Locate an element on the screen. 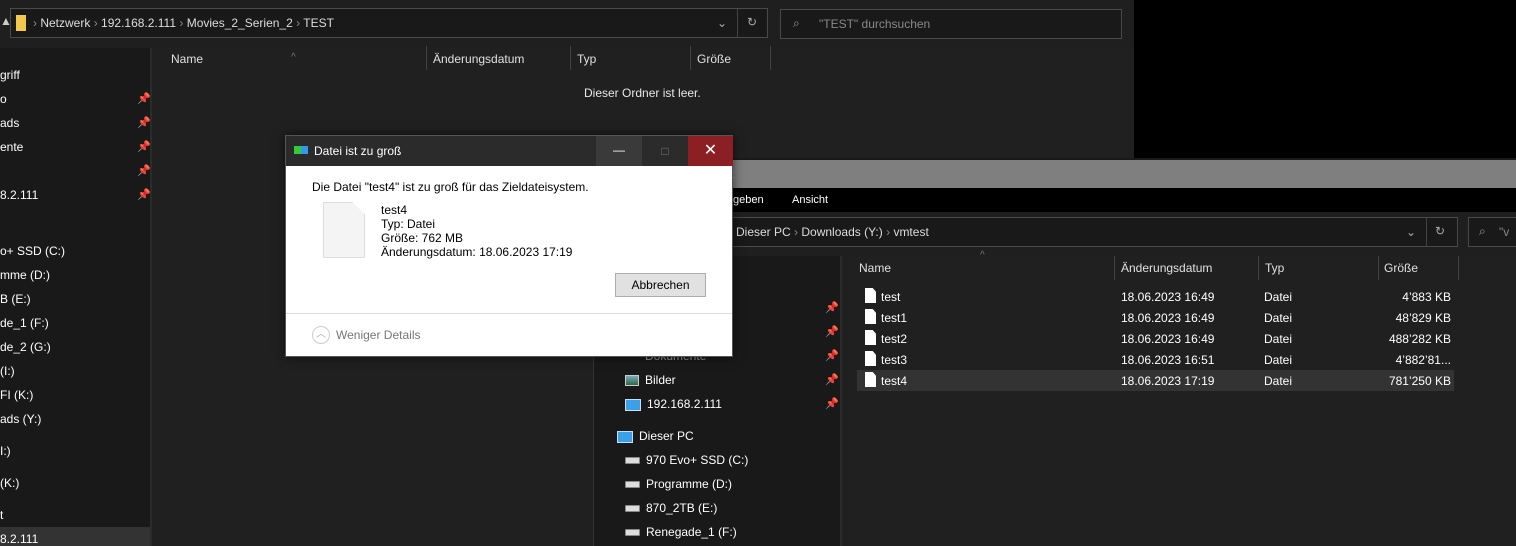 Image resolution: width=1516 pixels, height=546 pixels. ribbon-tab: geben is located at coordinates (748, 200).